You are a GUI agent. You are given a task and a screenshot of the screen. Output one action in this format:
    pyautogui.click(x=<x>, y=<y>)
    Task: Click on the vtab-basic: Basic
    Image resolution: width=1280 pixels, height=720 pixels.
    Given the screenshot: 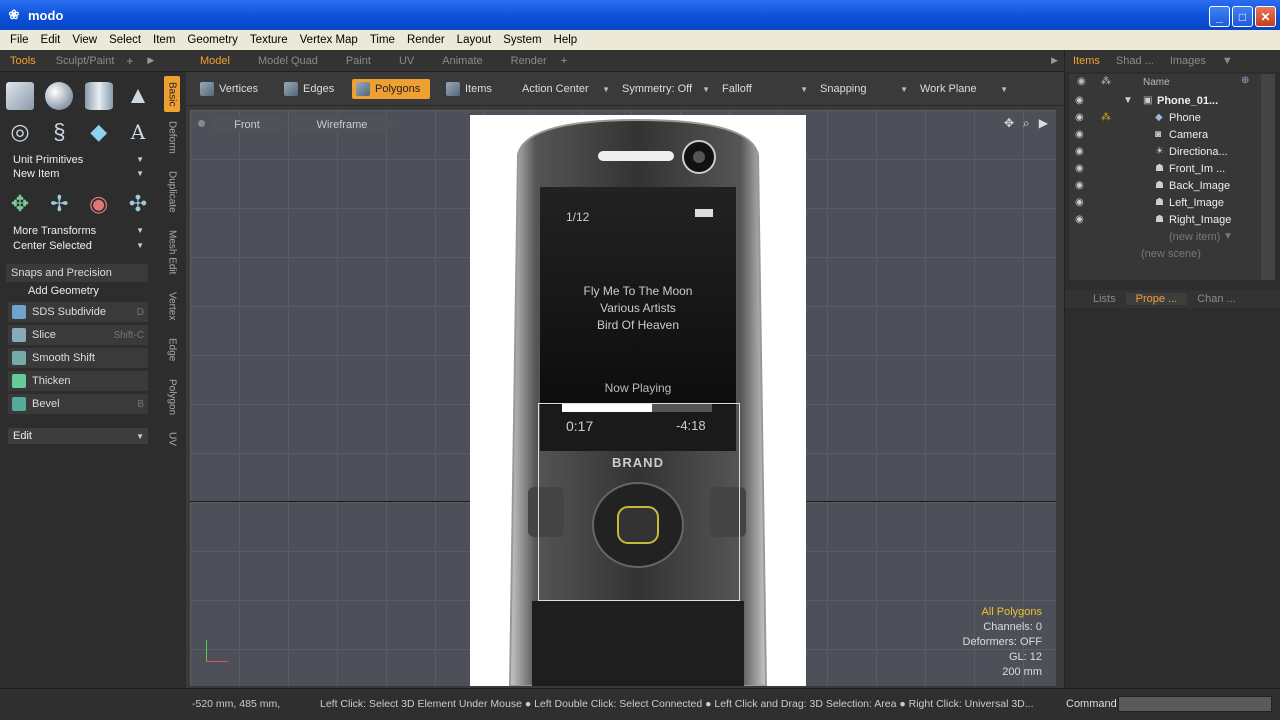 What is the action you would take?
    pyautogui.click(x=172, y=94)
    